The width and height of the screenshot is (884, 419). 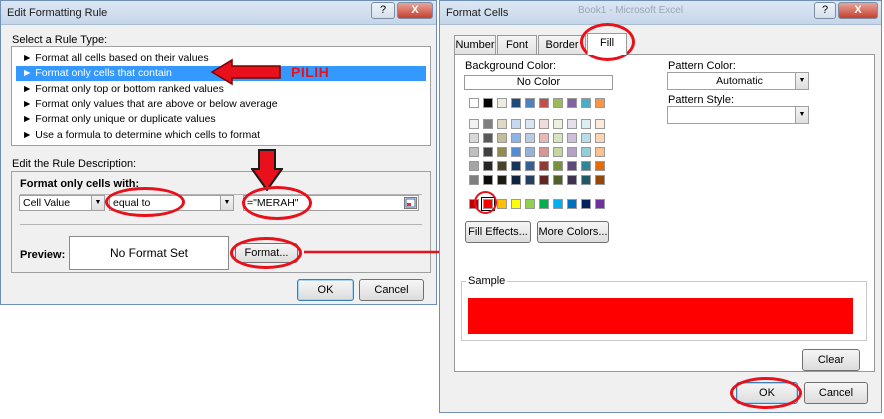 I want to click on tab-font: Font, so click(x=517, y=44).